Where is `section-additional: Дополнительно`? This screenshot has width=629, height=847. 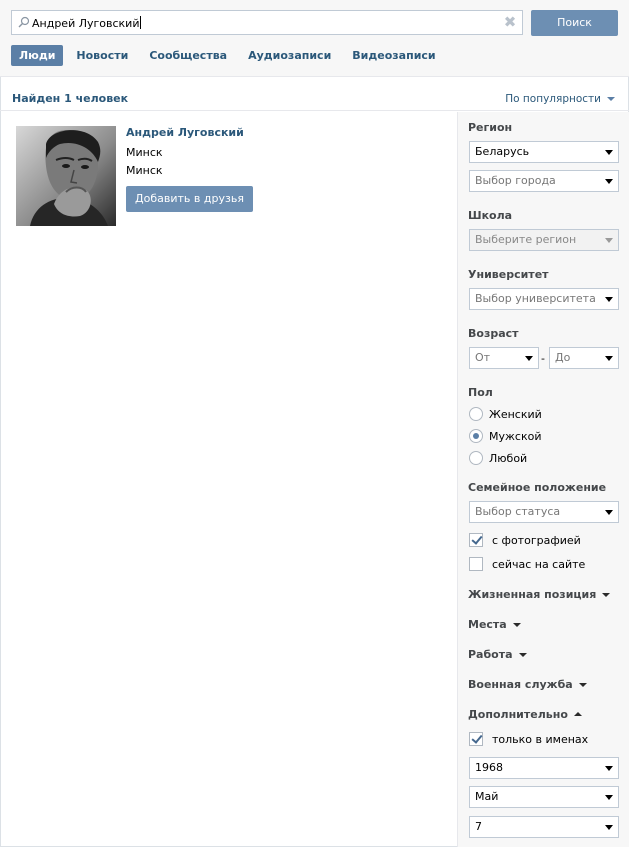
section-additional: Дополнительно is located at coordinates (525, 714).